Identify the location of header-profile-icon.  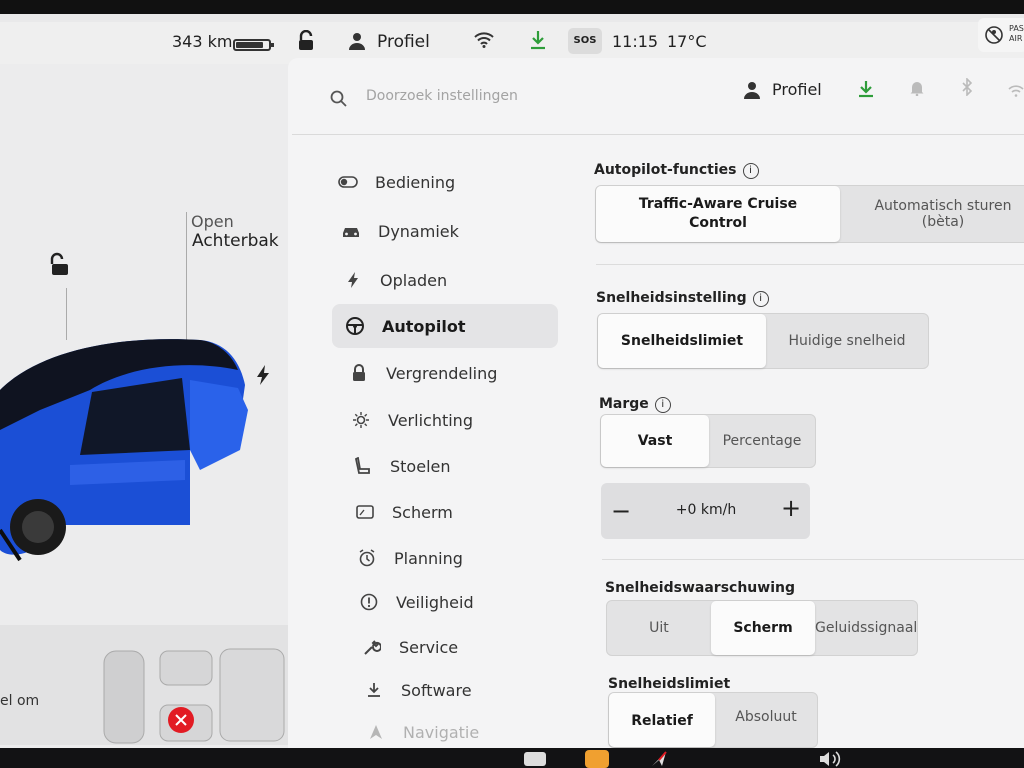
(752, 92).